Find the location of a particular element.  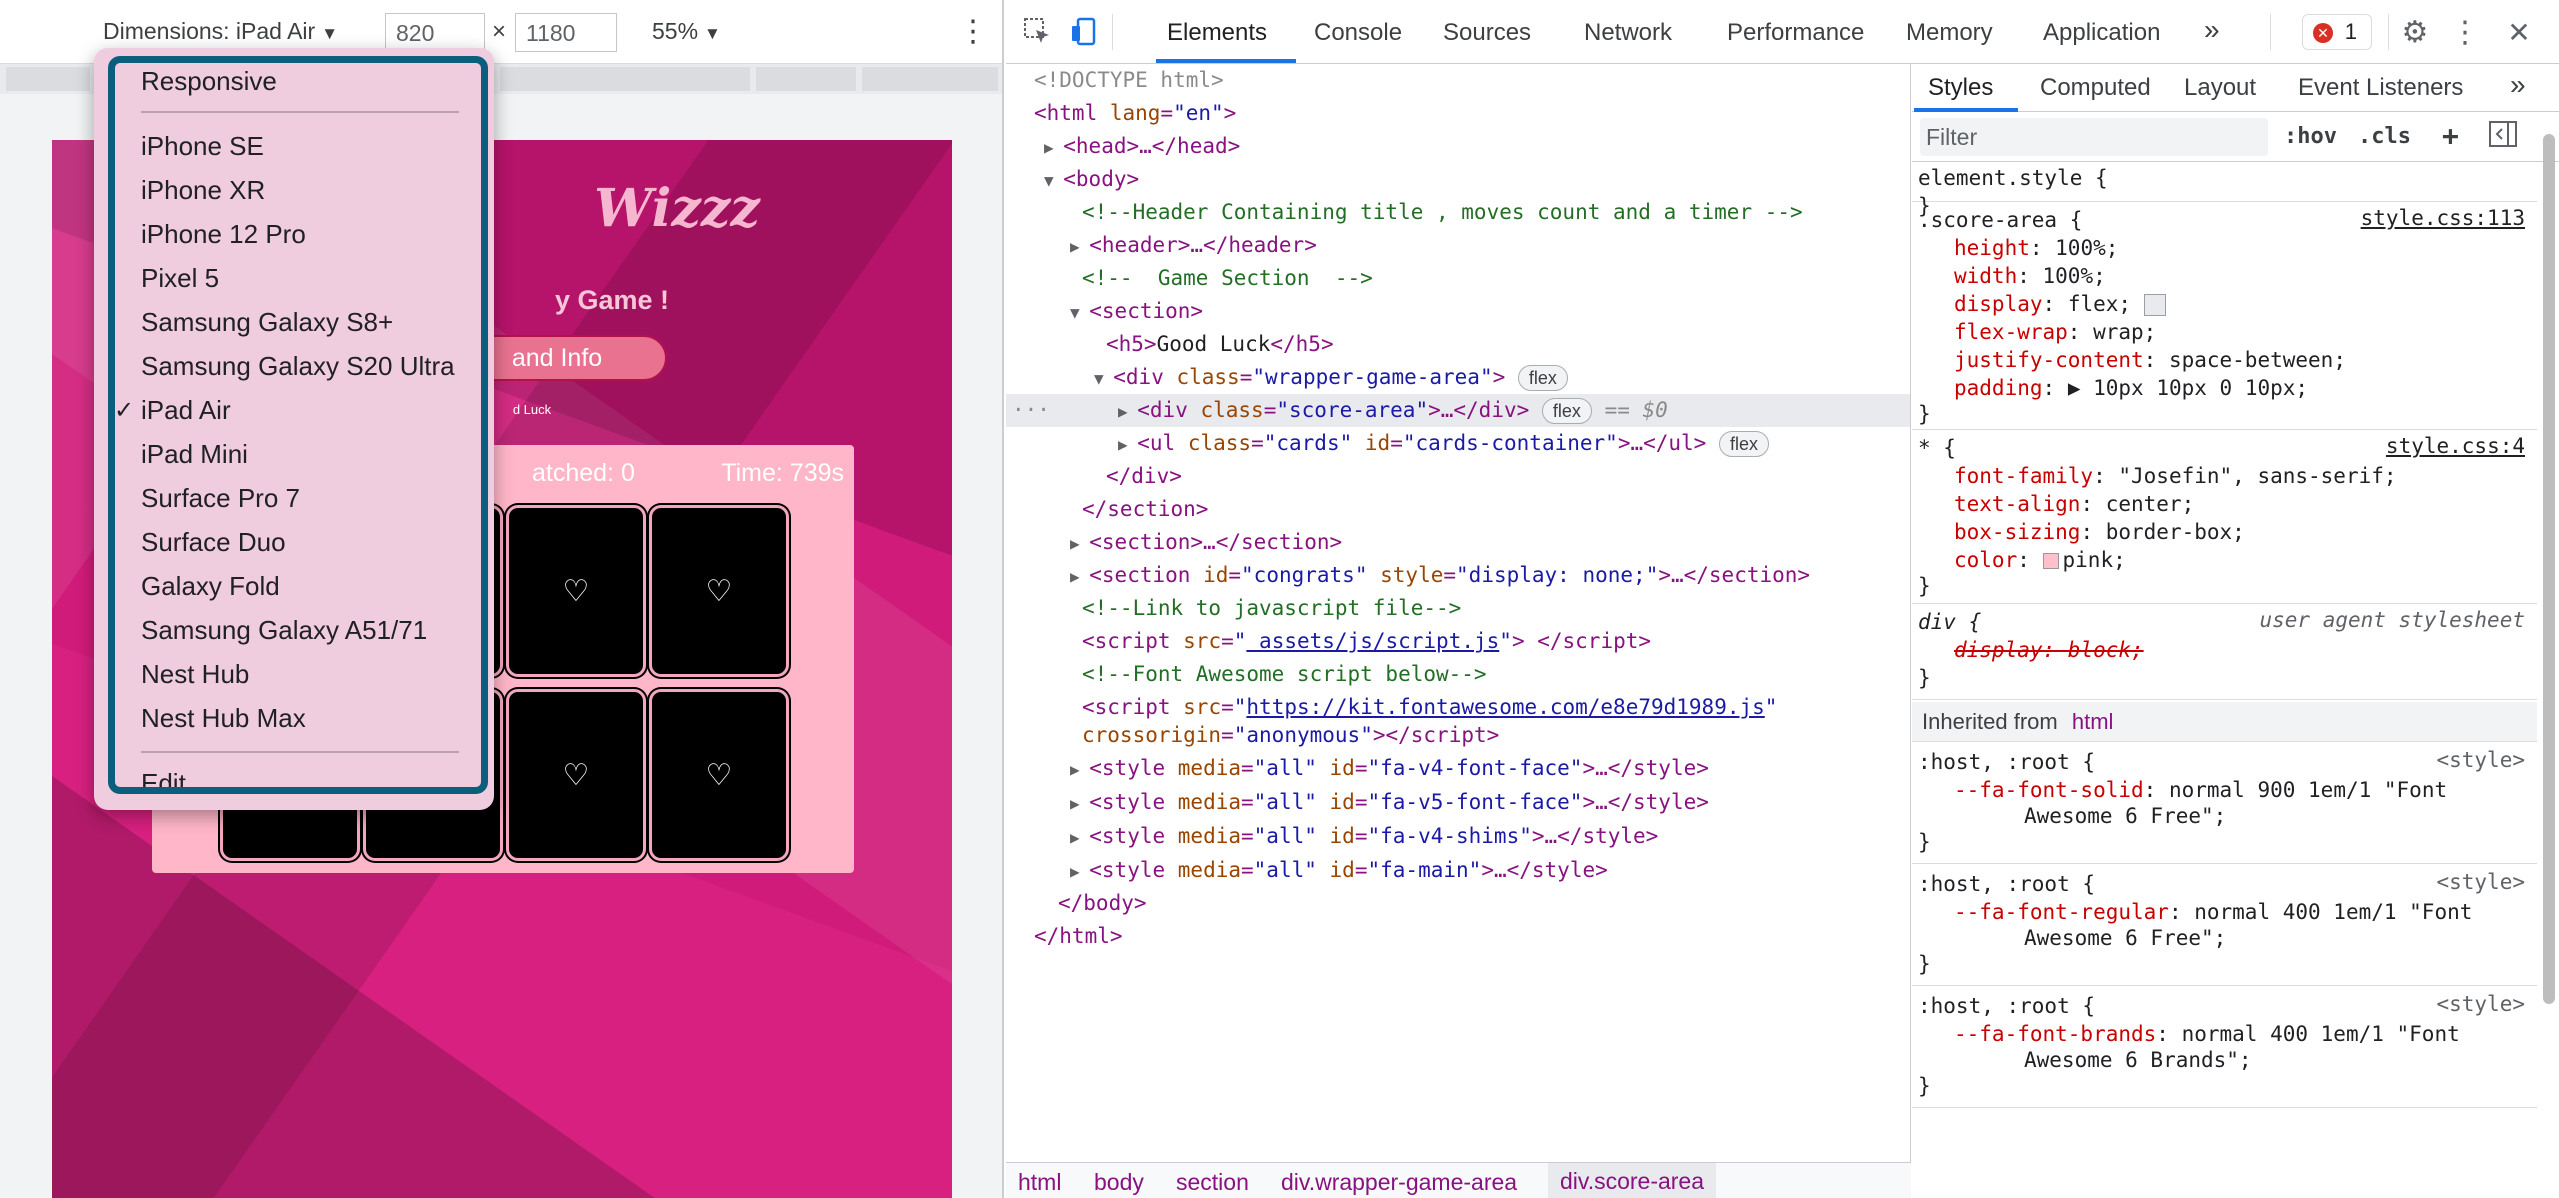

dom-html: <html lang="en"> is located at coordinates (1135, 113).